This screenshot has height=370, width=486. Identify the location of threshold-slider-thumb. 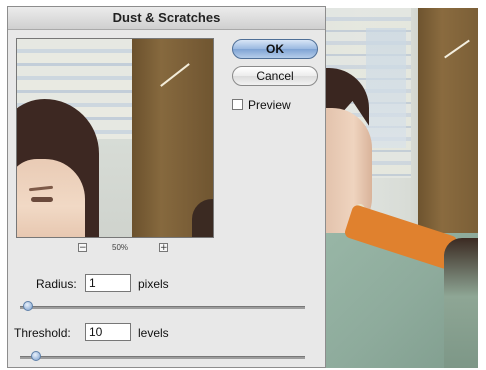
(36, 356).